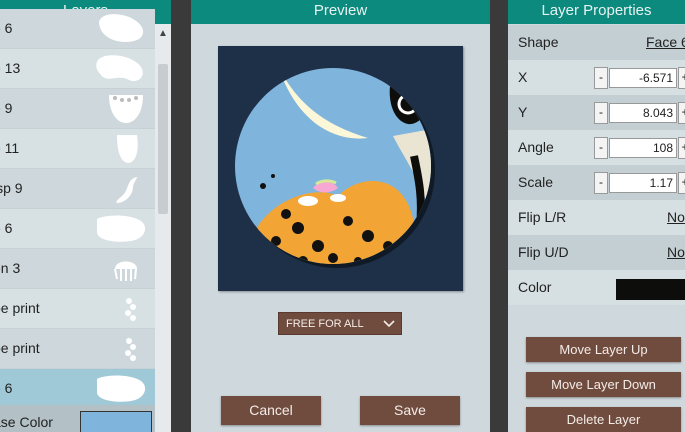  What do you see at coordinates (335, 168) in the screenshot?
I see `avatar-preview-image` at bounding box center [335, 168].